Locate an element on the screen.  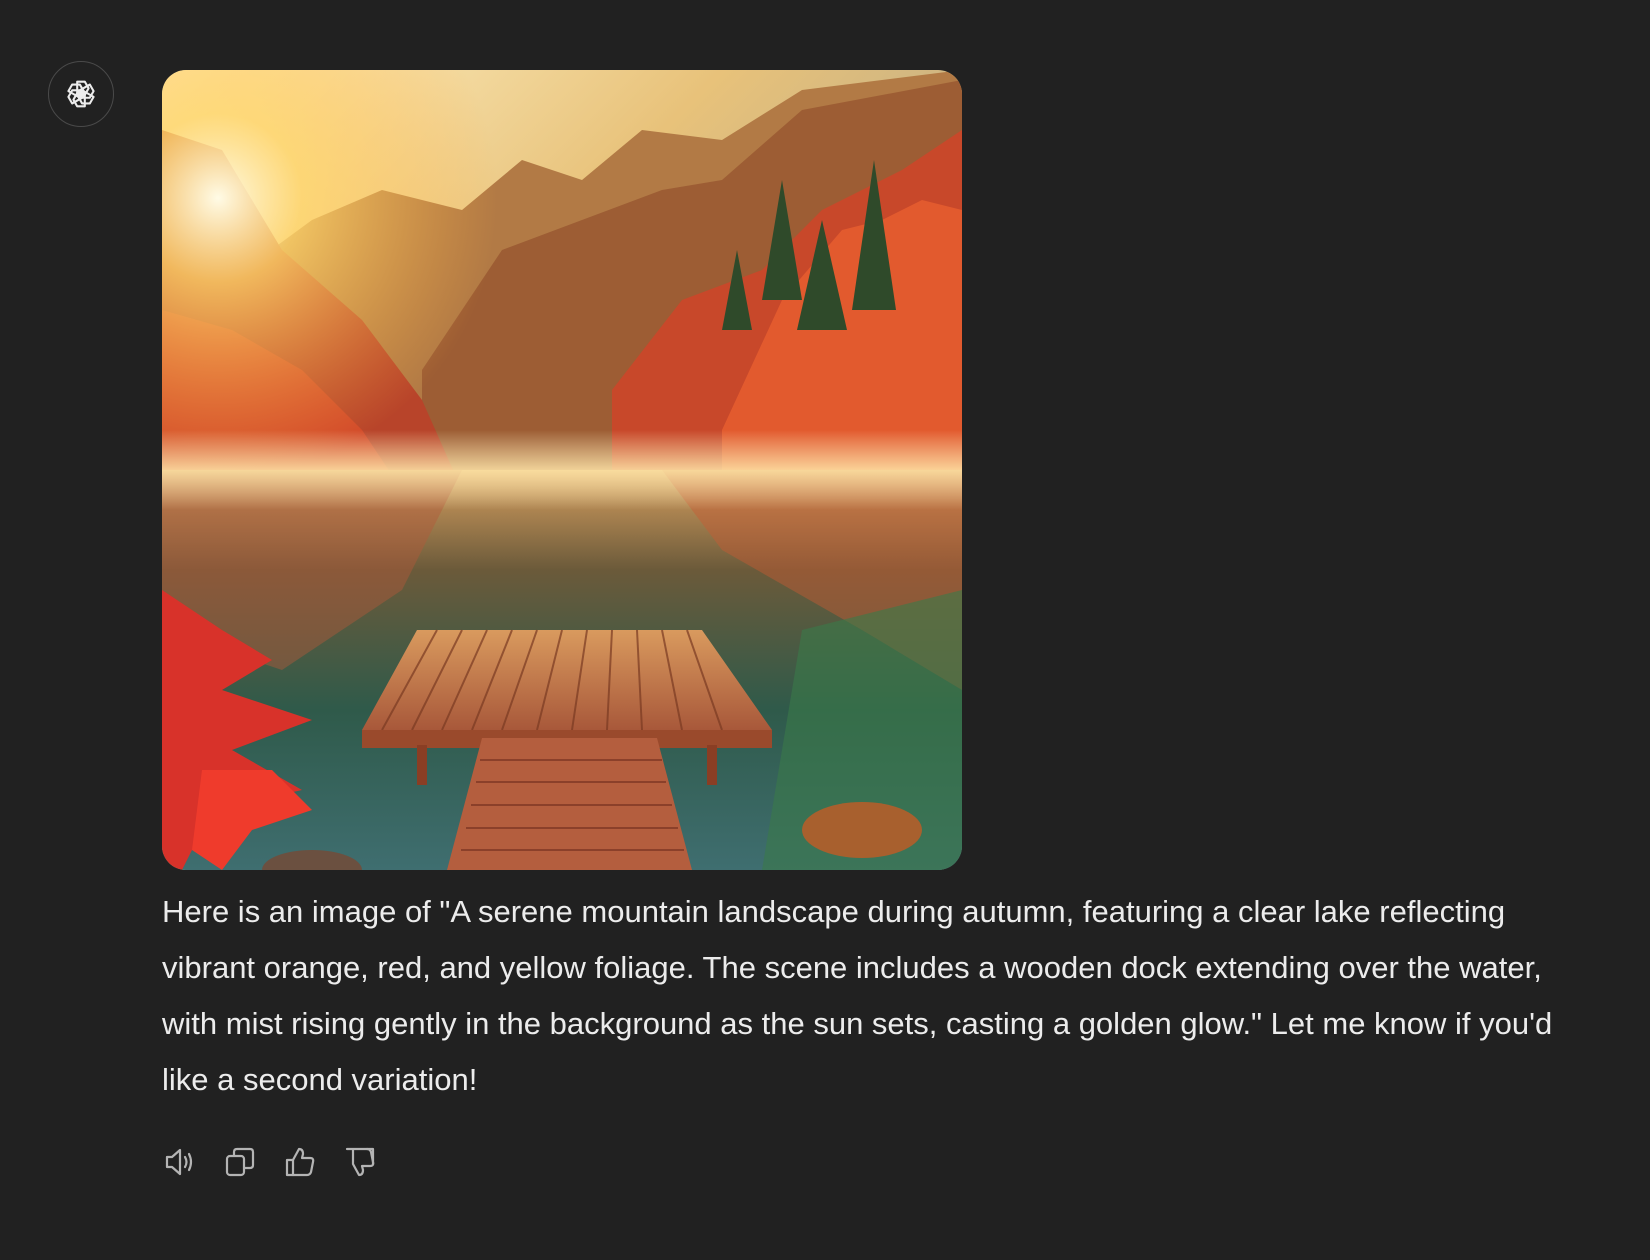
assistant-avatar is located at coordinates (81, 94).